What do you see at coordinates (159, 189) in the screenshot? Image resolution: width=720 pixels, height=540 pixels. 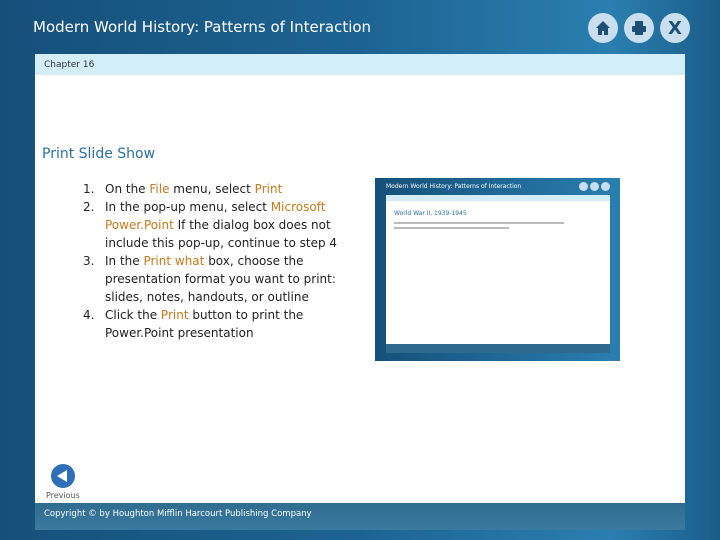 I see `highlight-term: File` at bounding box center [159, 189].